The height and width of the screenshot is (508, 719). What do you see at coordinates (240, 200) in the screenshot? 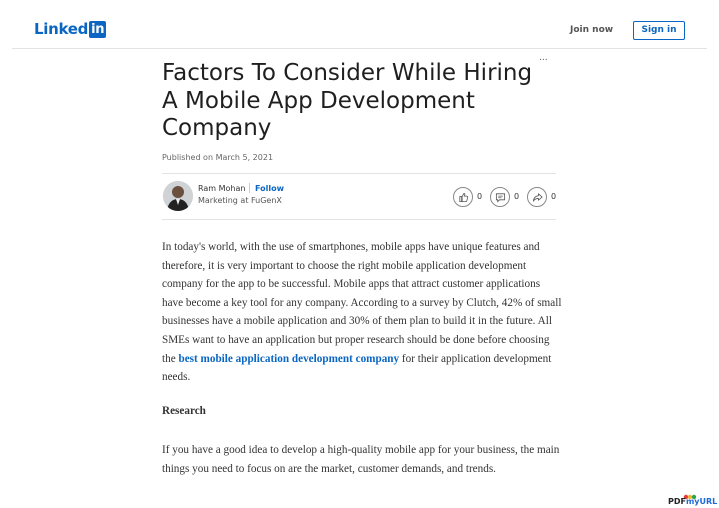
I see `author-headline: Marketing at FuGenX` at bounding box center [240, 200].